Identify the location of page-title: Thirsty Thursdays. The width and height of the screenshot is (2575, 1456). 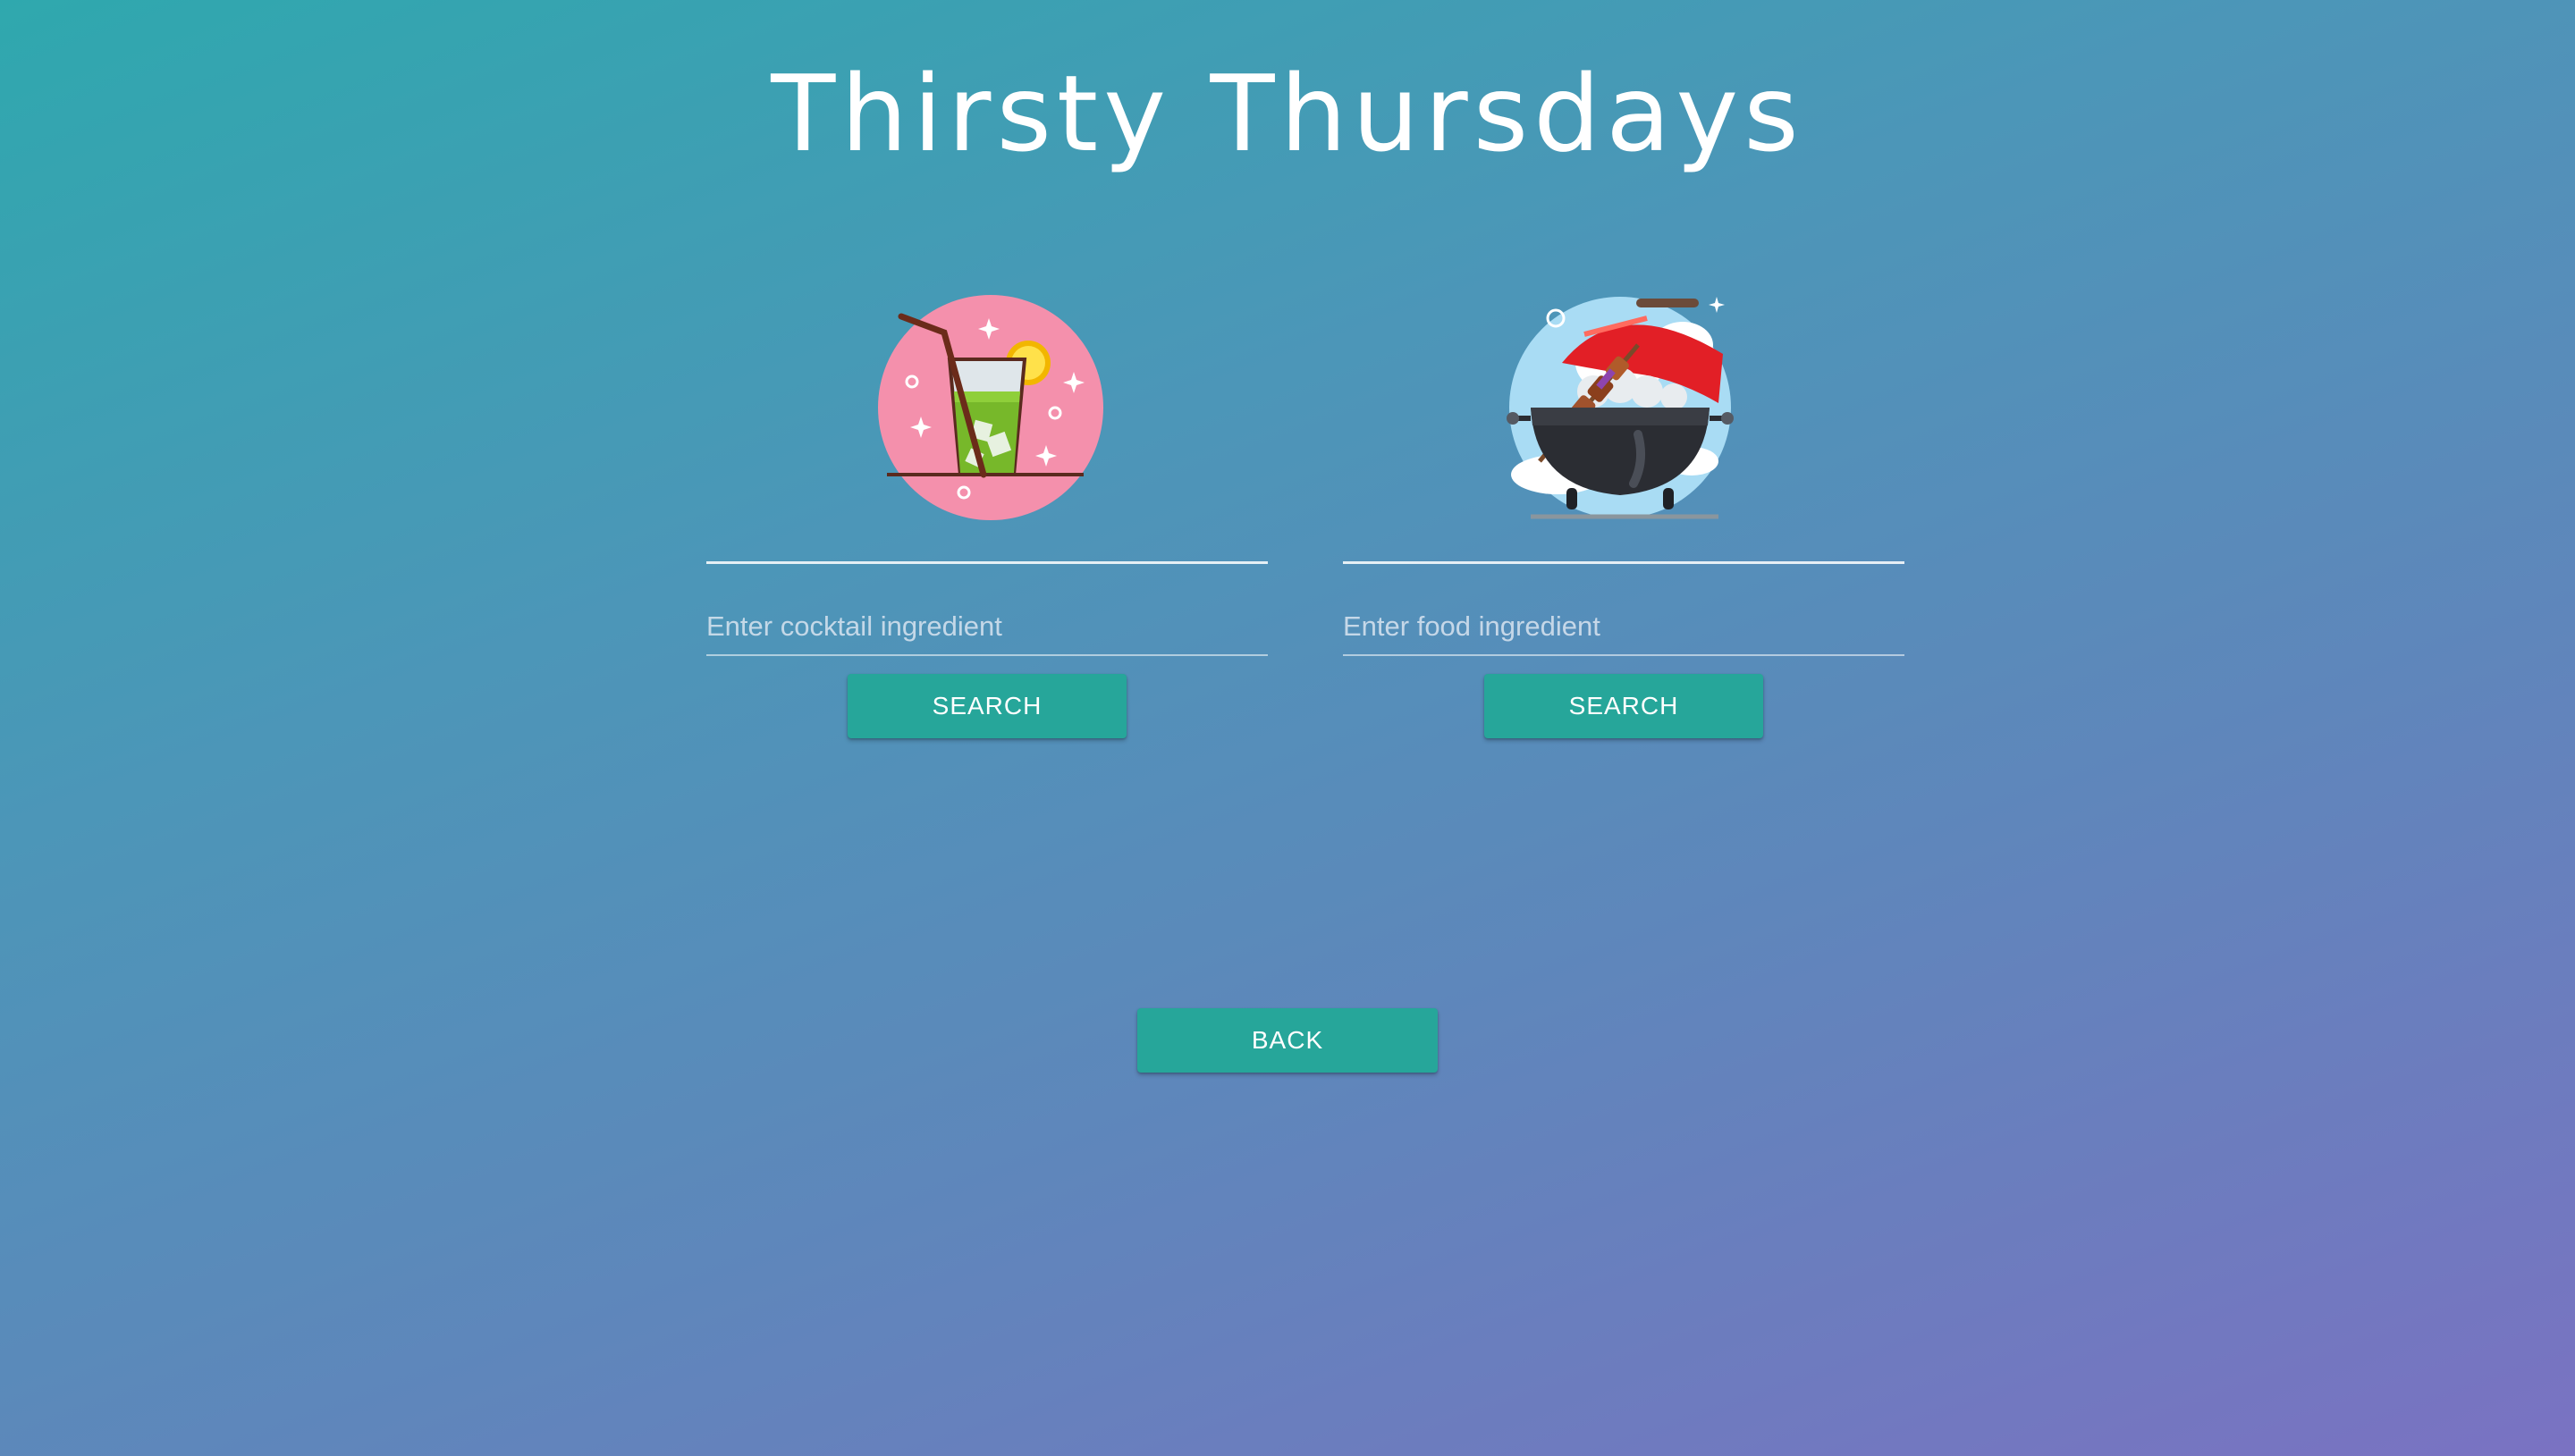
(1287, 114).